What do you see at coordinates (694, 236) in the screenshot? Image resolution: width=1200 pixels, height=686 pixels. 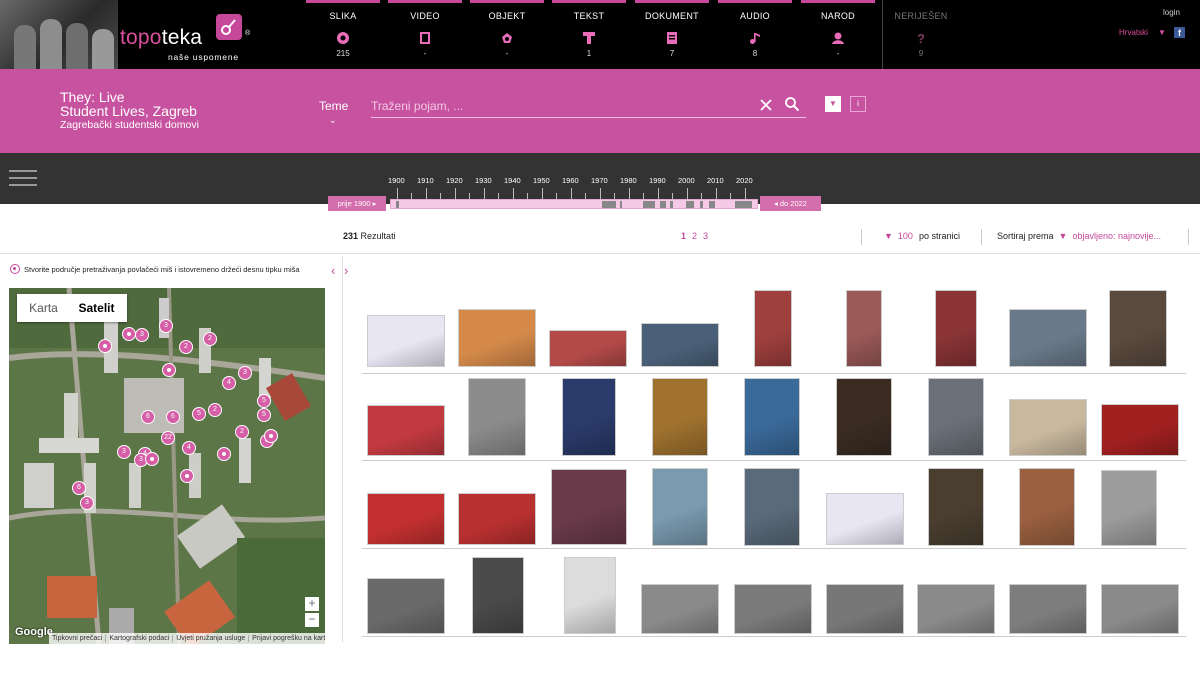 I see `page-link-2: 2` at bounding box center [694, 236].